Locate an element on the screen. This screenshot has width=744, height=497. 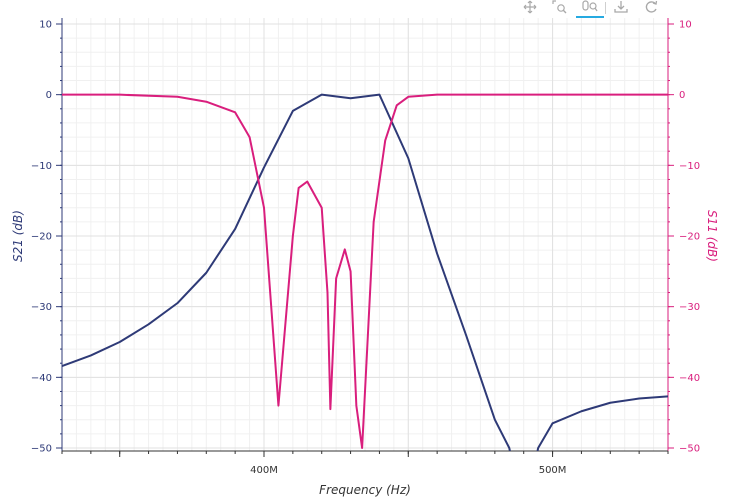
y-right-tick-label: −30 is located at coordinates (689, 307).